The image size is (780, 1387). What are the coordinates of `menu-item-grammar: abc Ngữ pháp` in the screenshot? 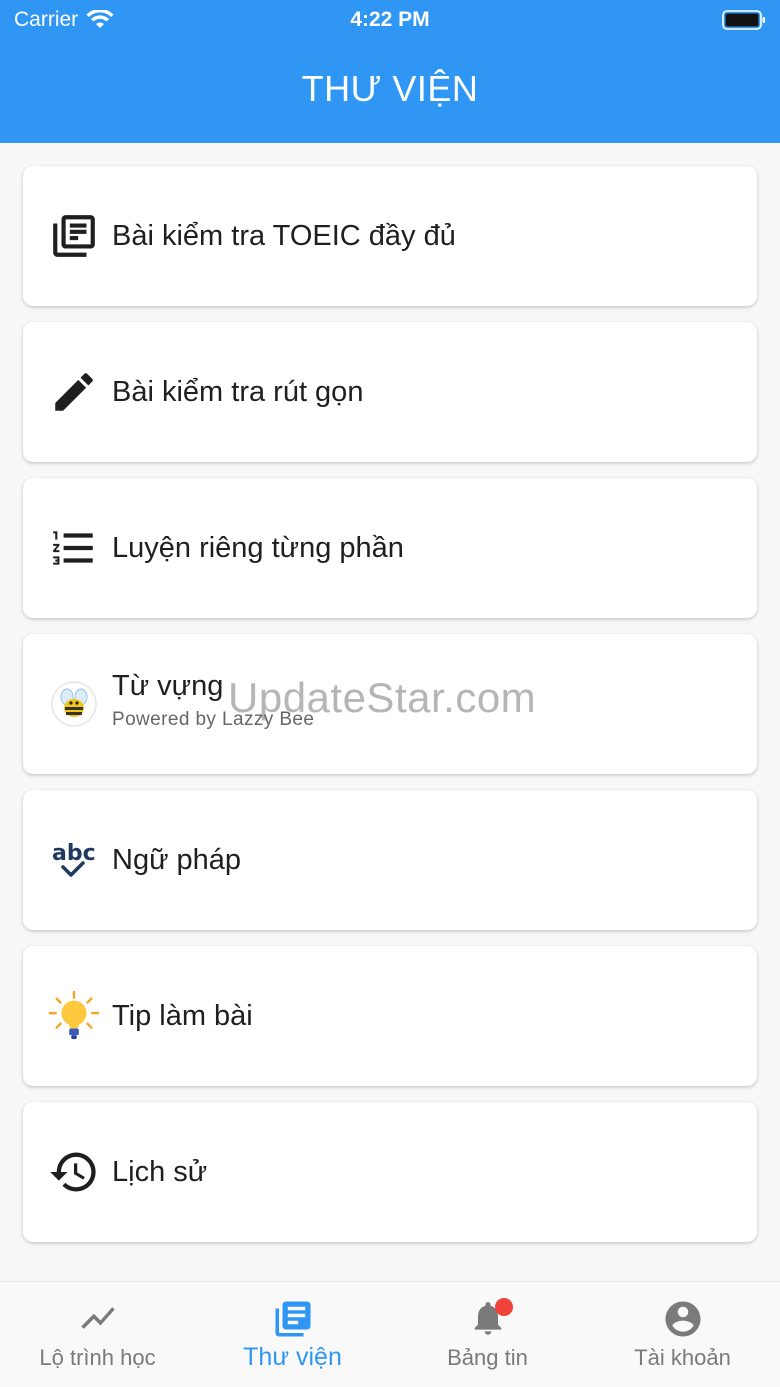 It's located at (390, 860).